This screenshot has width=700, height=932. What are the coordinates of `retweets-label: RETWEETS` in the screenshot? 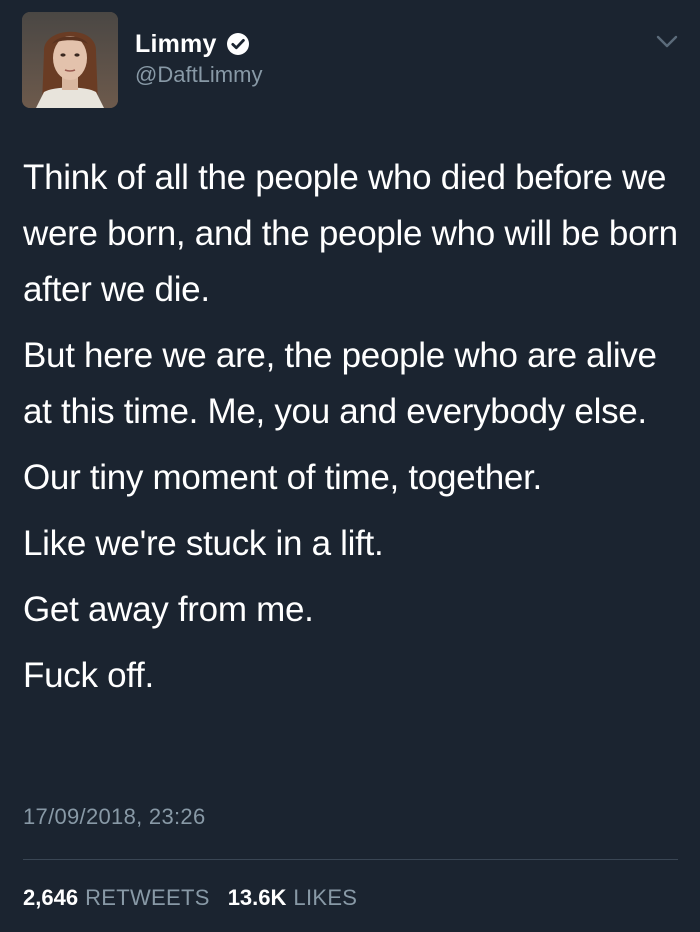 It's located at (147, 898).